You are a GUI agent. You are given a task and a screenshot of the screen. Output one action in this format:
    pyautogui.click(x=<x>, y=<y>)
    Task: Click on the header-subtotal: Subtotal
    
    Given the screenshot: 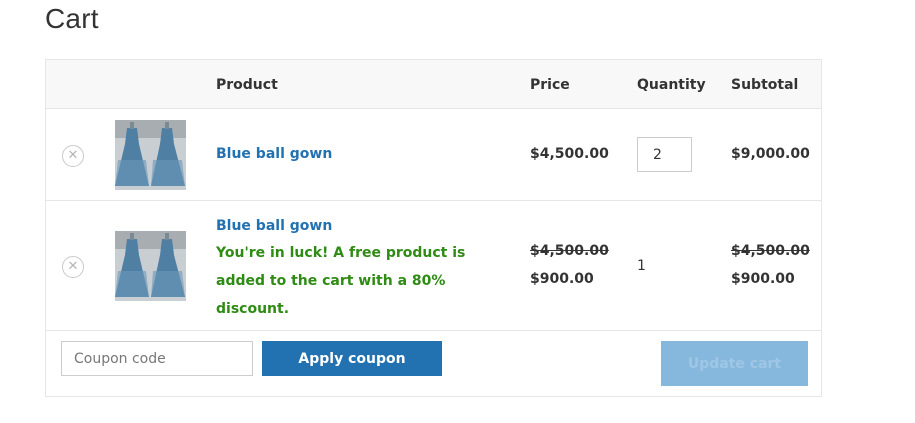 What is the action you would take?
    pyautogui.click(x=765, y=85)
    